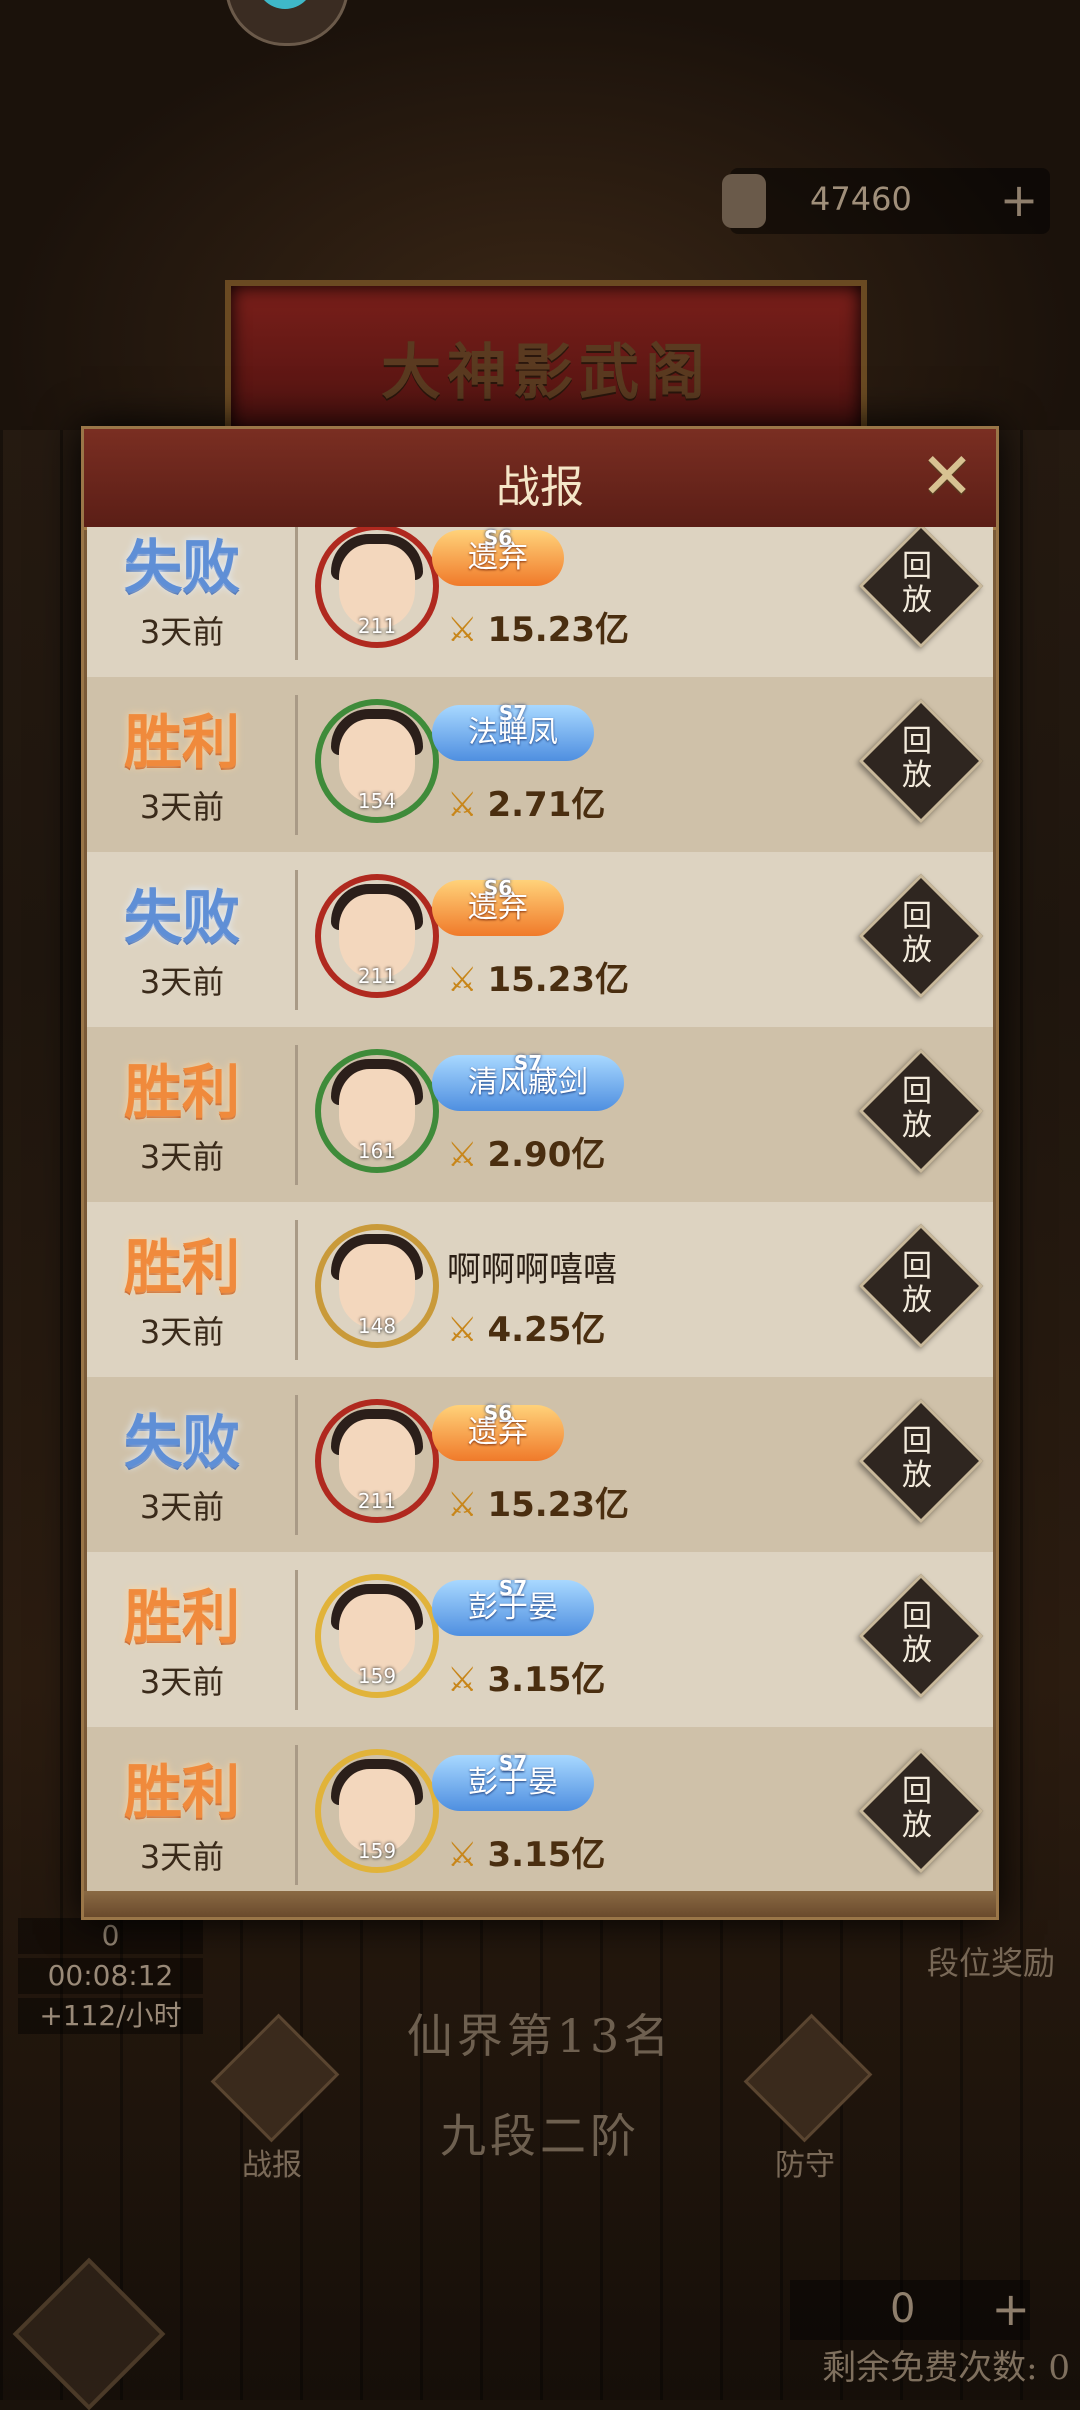  Describe the element at coordinates (540, 2136) in the screenshot. I see `tier-label: 九段二阶` at that location.